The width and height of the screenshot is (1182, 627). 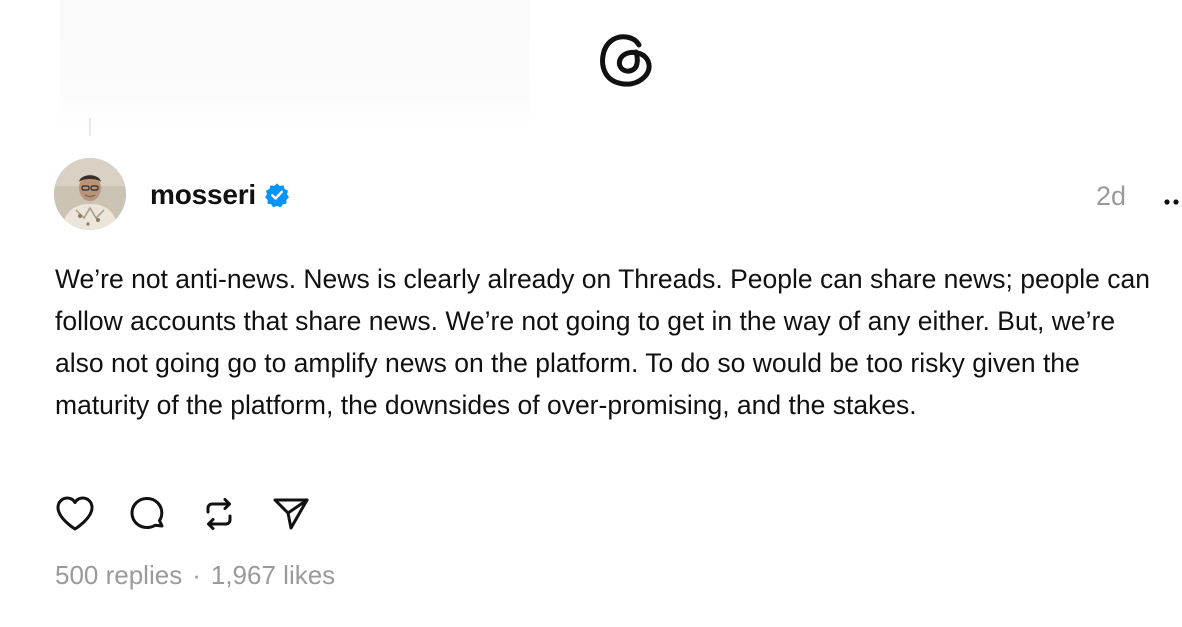 What do you see at coordinates (90, 194) in the screenshot?
I see `avatar` at bounding box center [90, 194].